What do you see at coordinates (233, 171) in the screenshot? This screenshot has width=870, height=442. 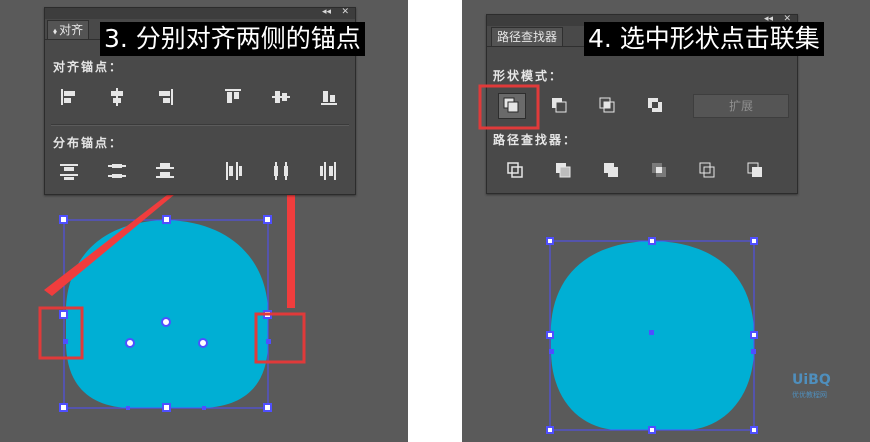 I see `distribute-left-icon` at bounding box center [233, 171].